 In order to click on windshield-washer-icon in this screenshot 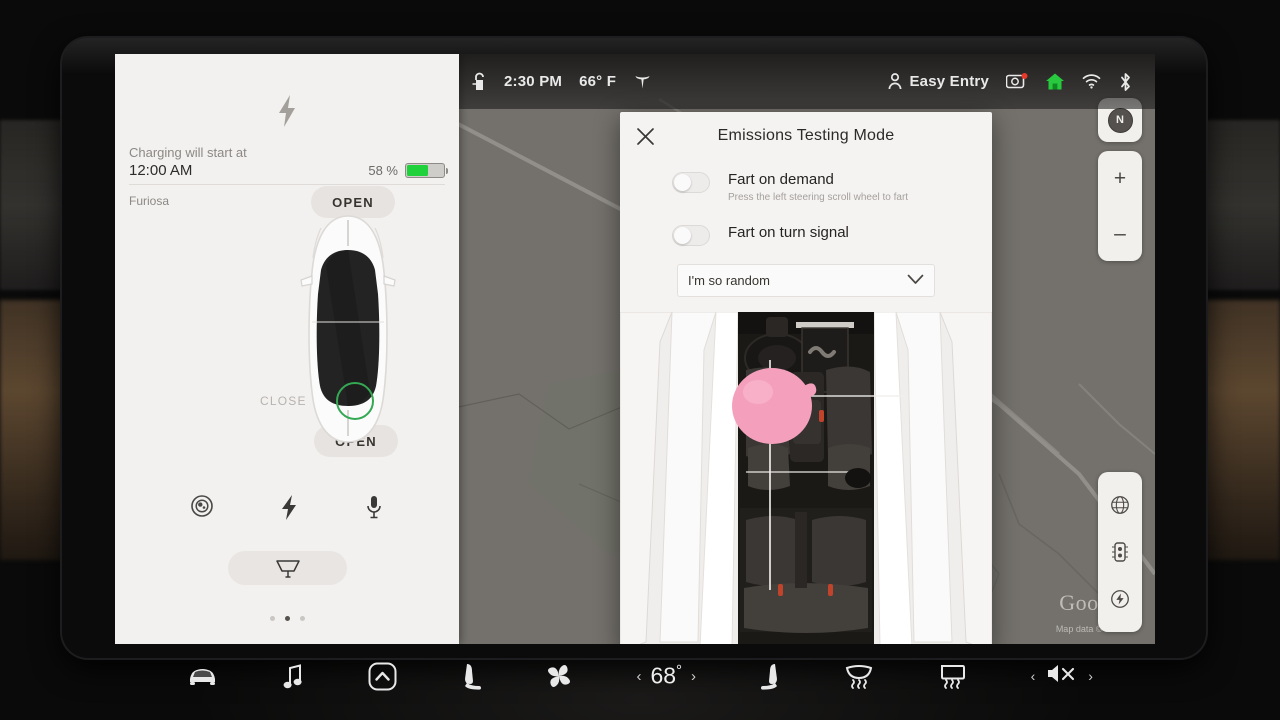, I will do `click(287, 569)`.